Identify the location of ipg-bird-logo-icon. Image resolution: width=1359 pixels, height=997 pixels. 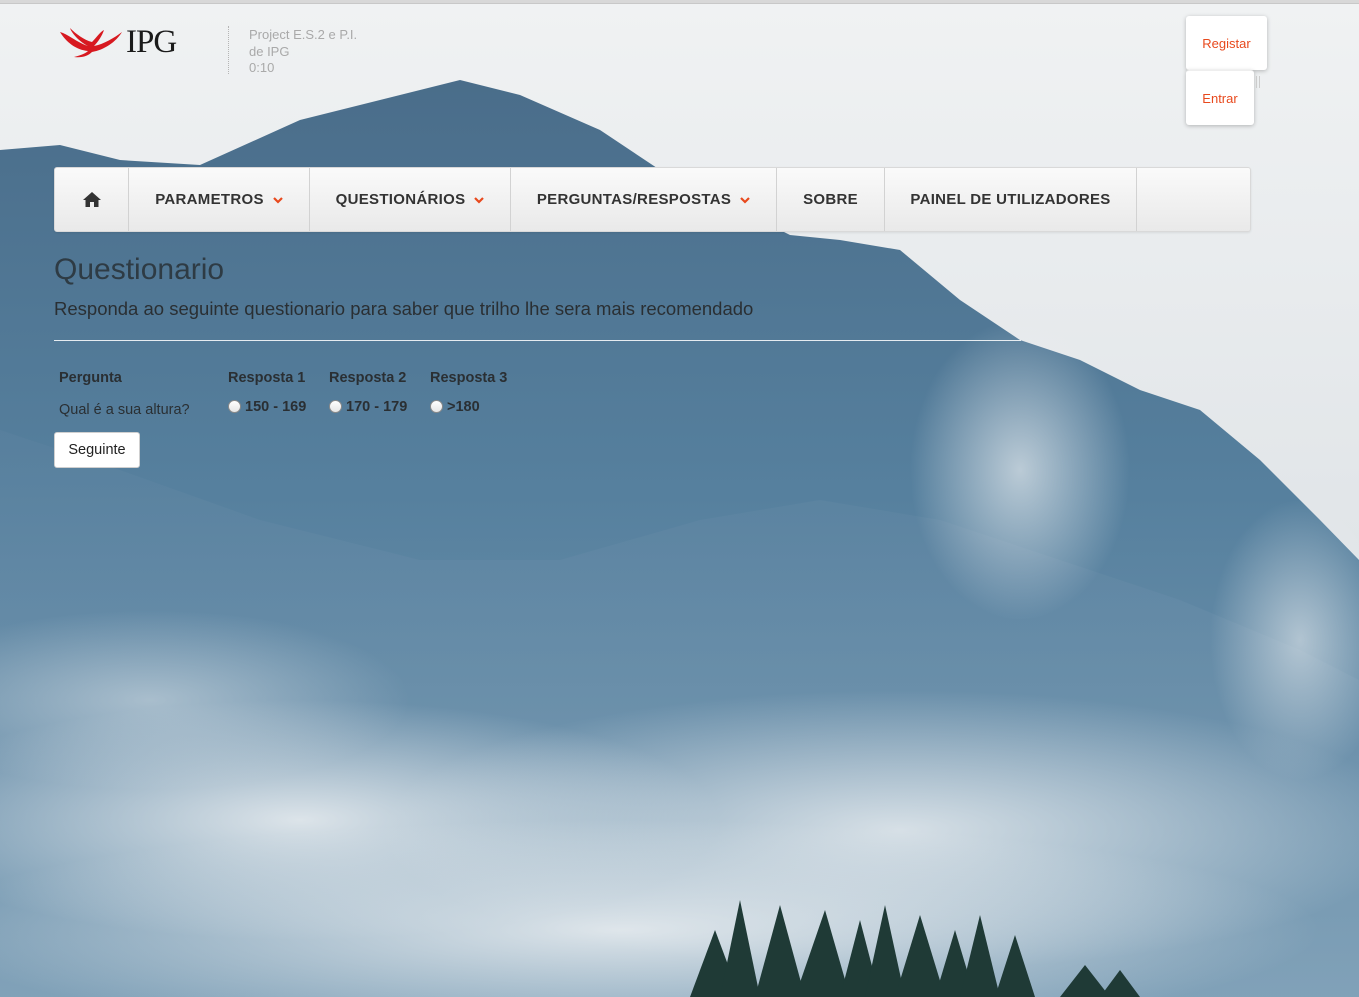
(91, 43).